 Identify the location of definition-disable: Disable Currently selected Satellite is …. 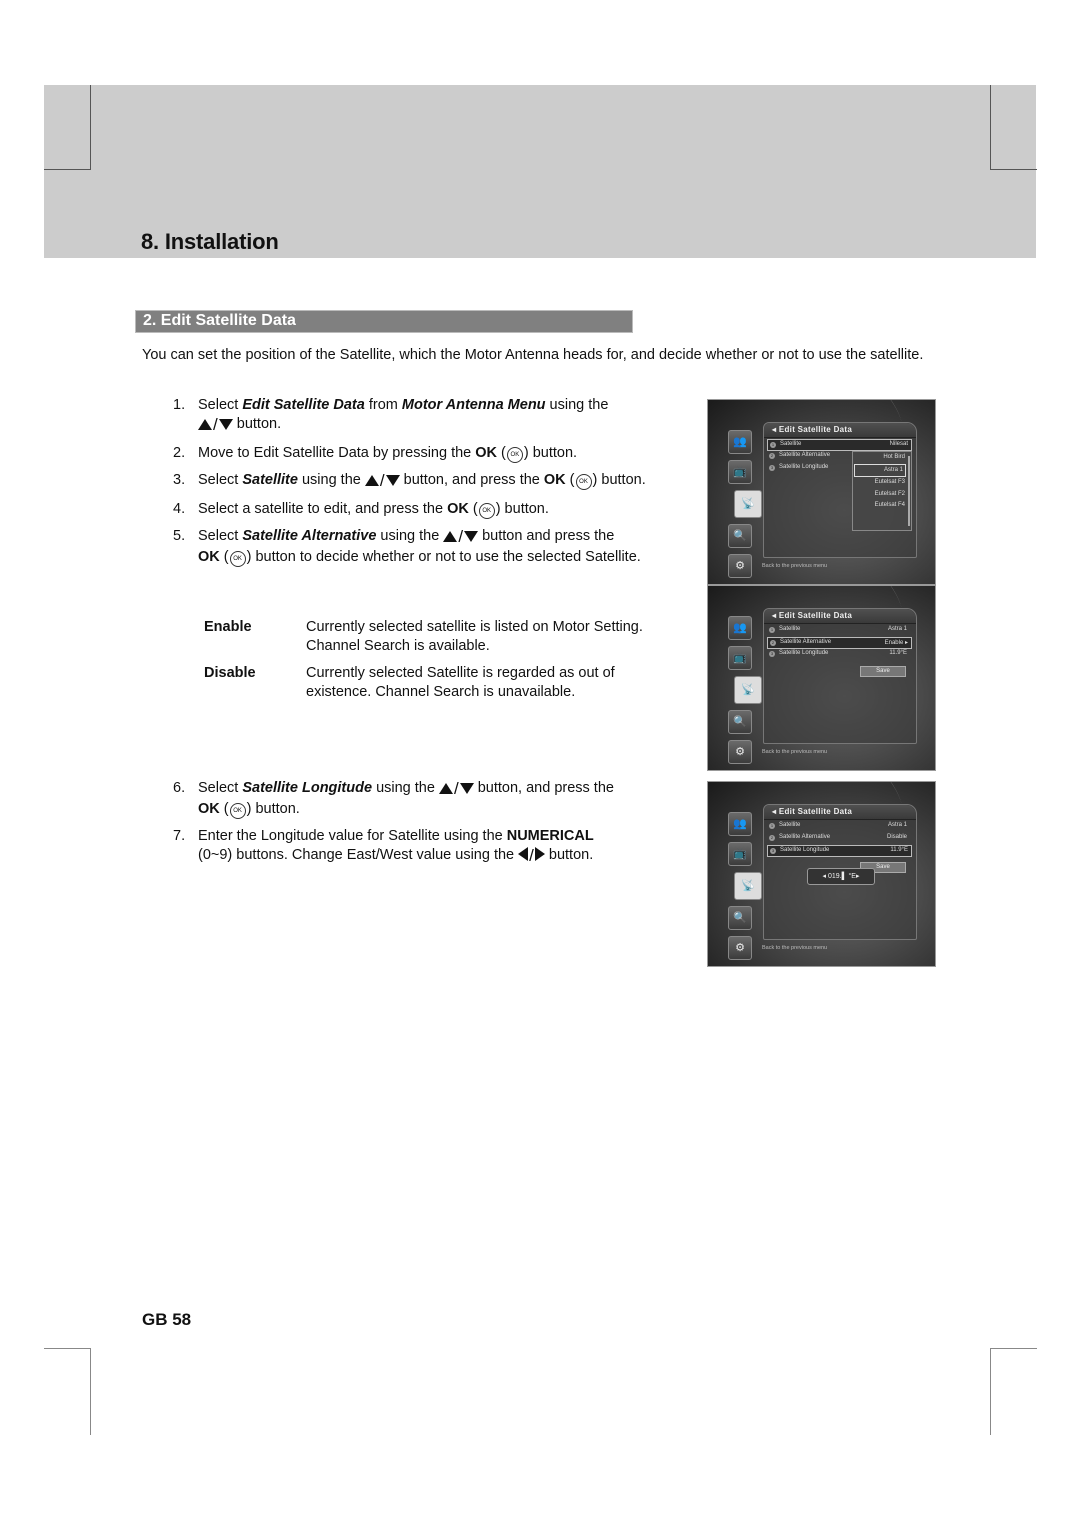
(409, 682).